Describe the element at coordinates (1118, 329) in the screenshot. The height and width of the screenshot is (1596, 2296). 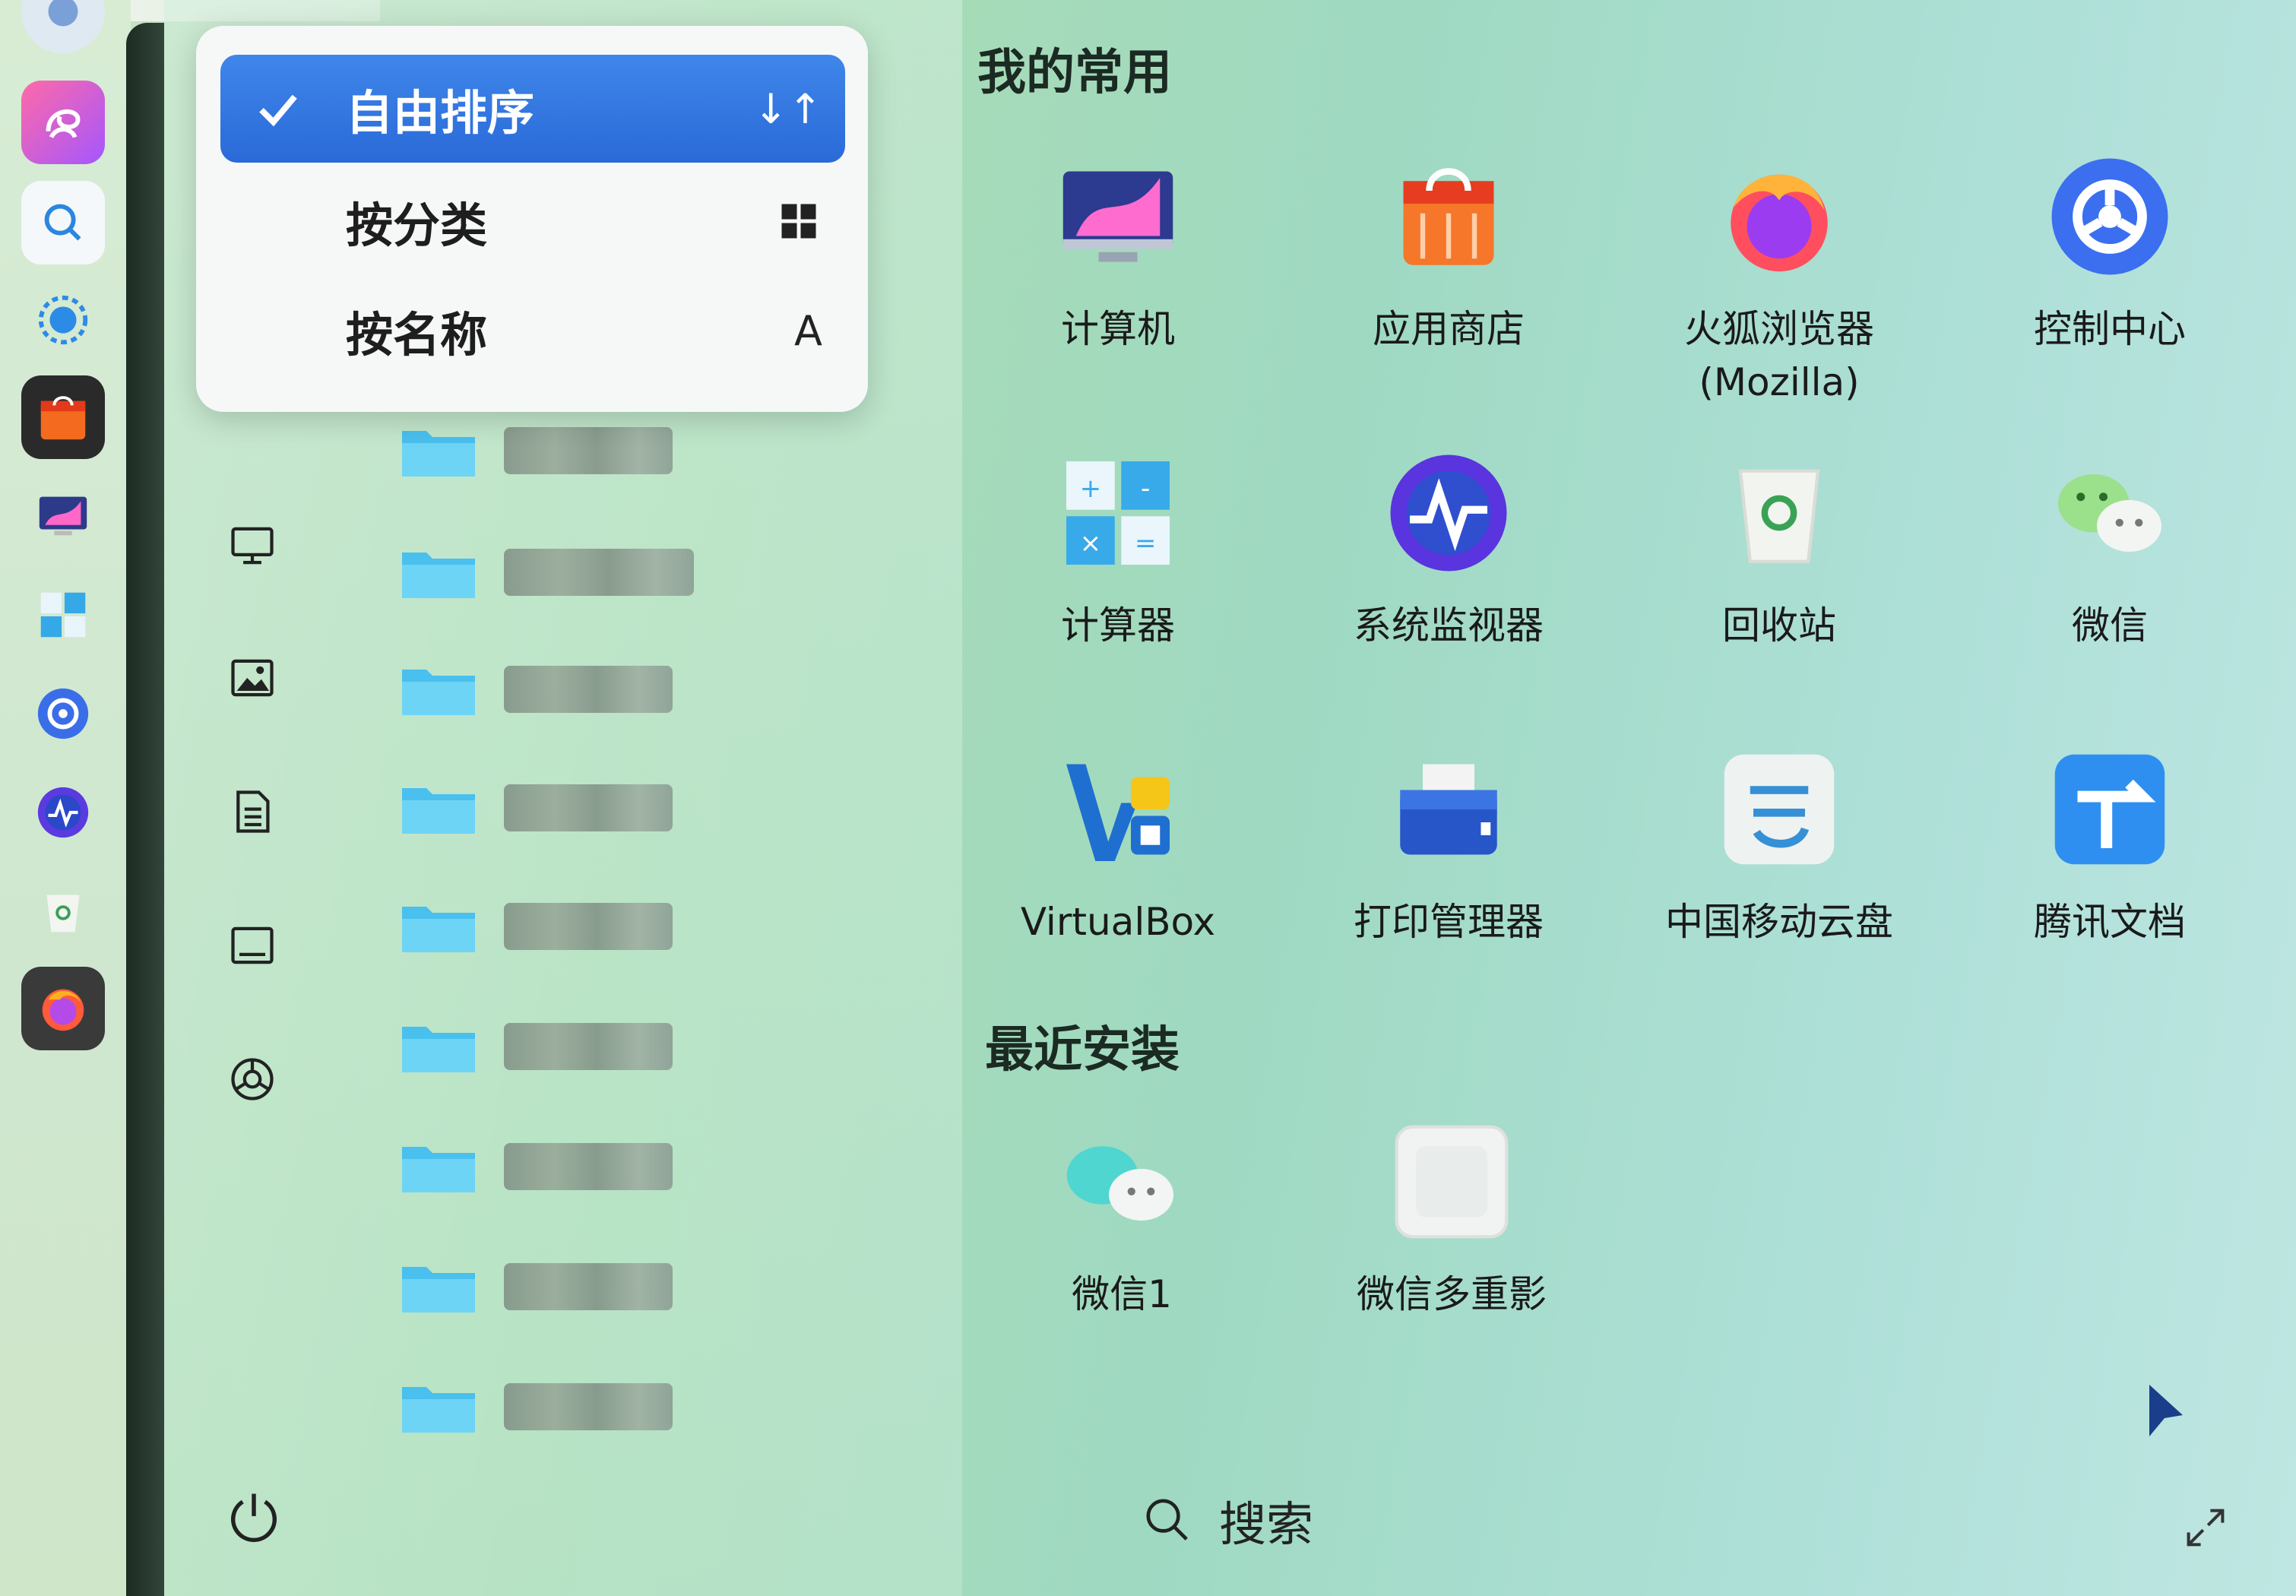
I see `app-name: 计算机` at that location.